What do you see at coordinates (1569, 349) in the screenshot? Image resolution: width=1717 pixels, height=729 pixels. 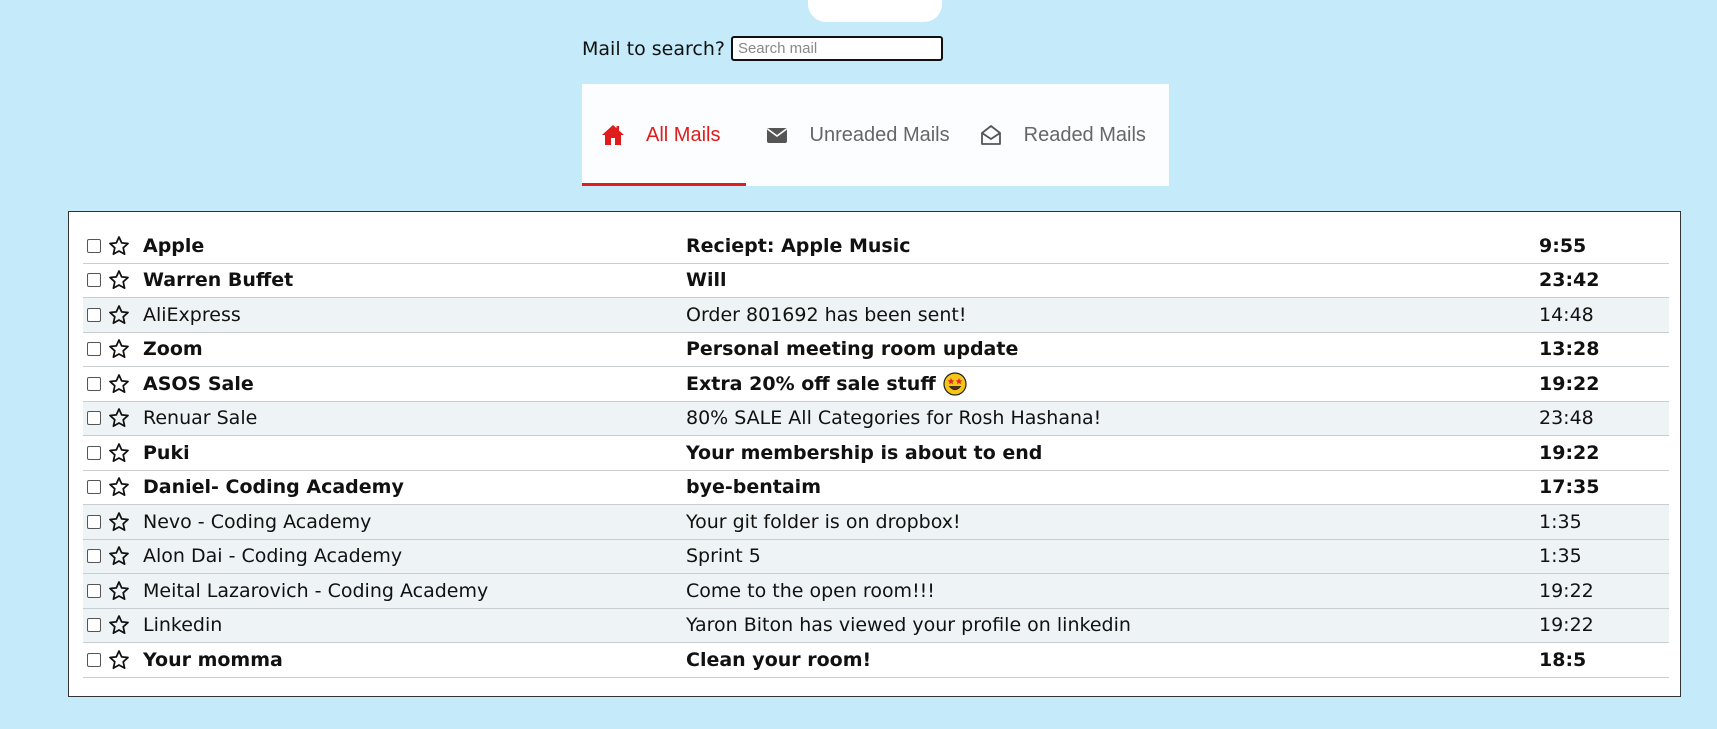 I see `mail-time: 13:28` at bounding box center [1569, 349].